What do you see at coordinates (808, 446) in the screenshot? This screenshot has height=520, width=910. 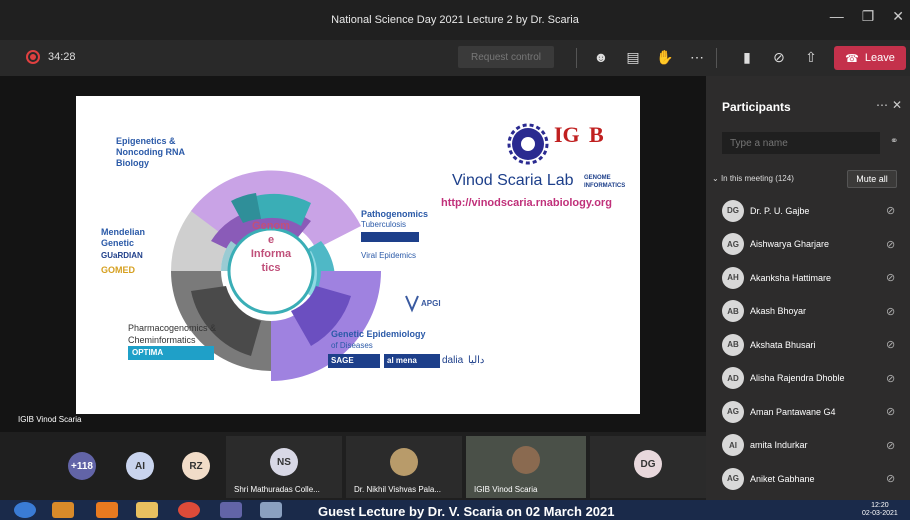 I see `participant-row: AI amita Indurkar ⊘` at bounding box center [808, 446].